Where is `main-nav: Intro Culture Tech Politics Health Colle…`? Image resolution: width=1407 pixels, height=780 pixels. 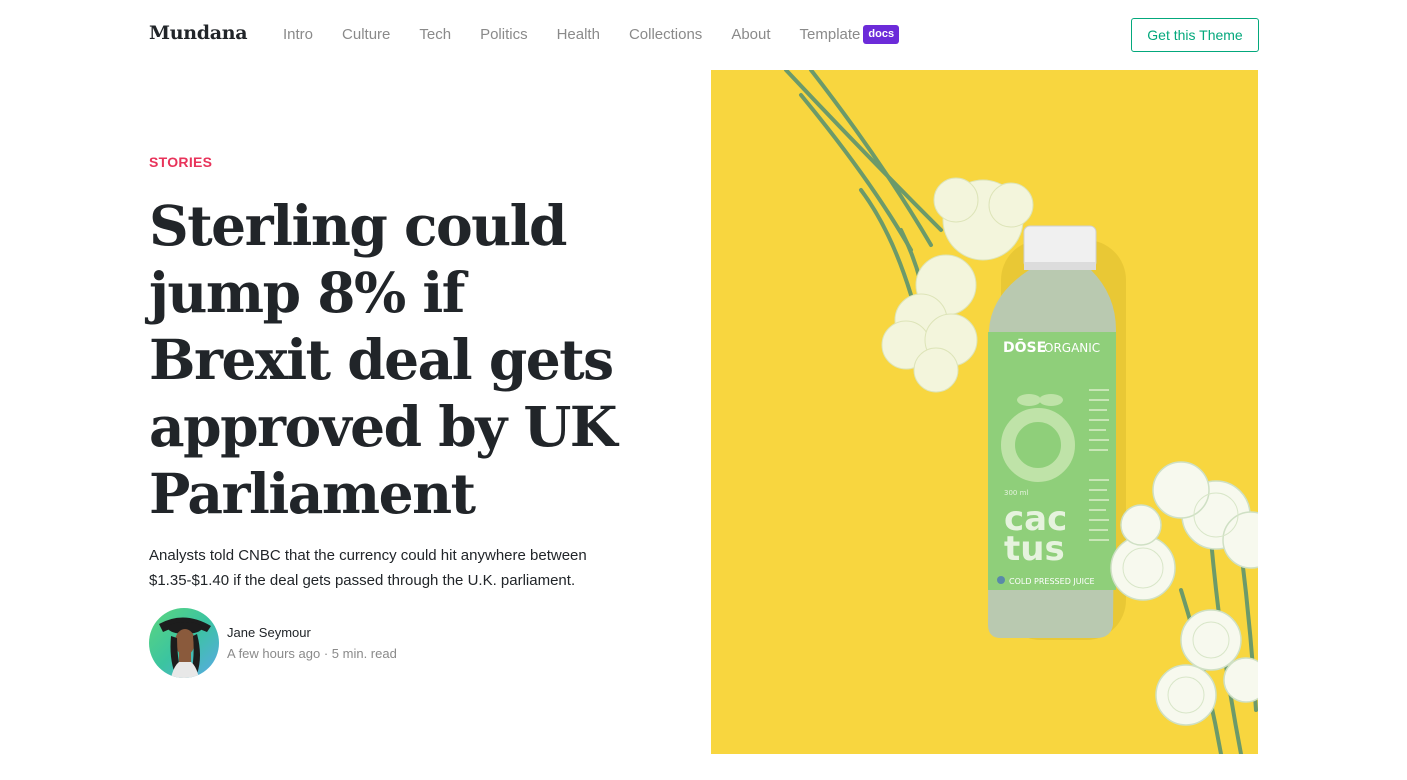 main-nav: Intro Culture Tech Politics Health Colle… is located at coordinates (591, 34).